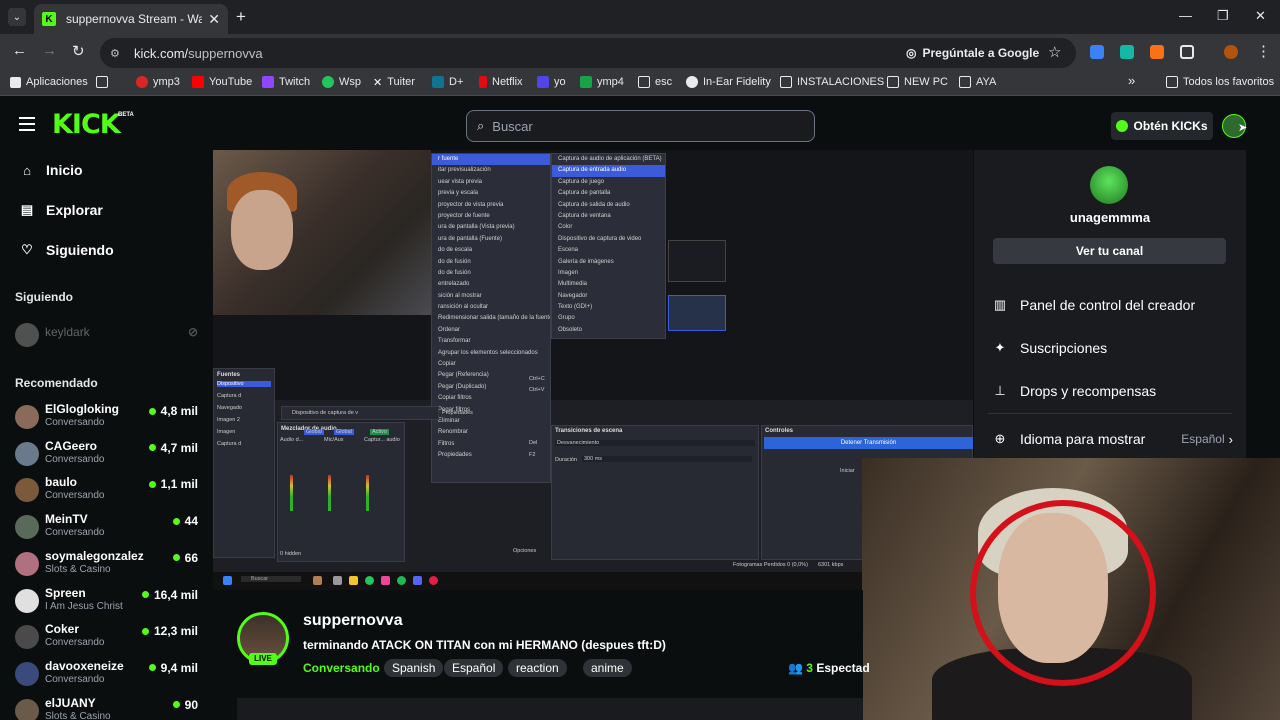  I want to click on context-menu-item: do de fusión, so click(491, 262).